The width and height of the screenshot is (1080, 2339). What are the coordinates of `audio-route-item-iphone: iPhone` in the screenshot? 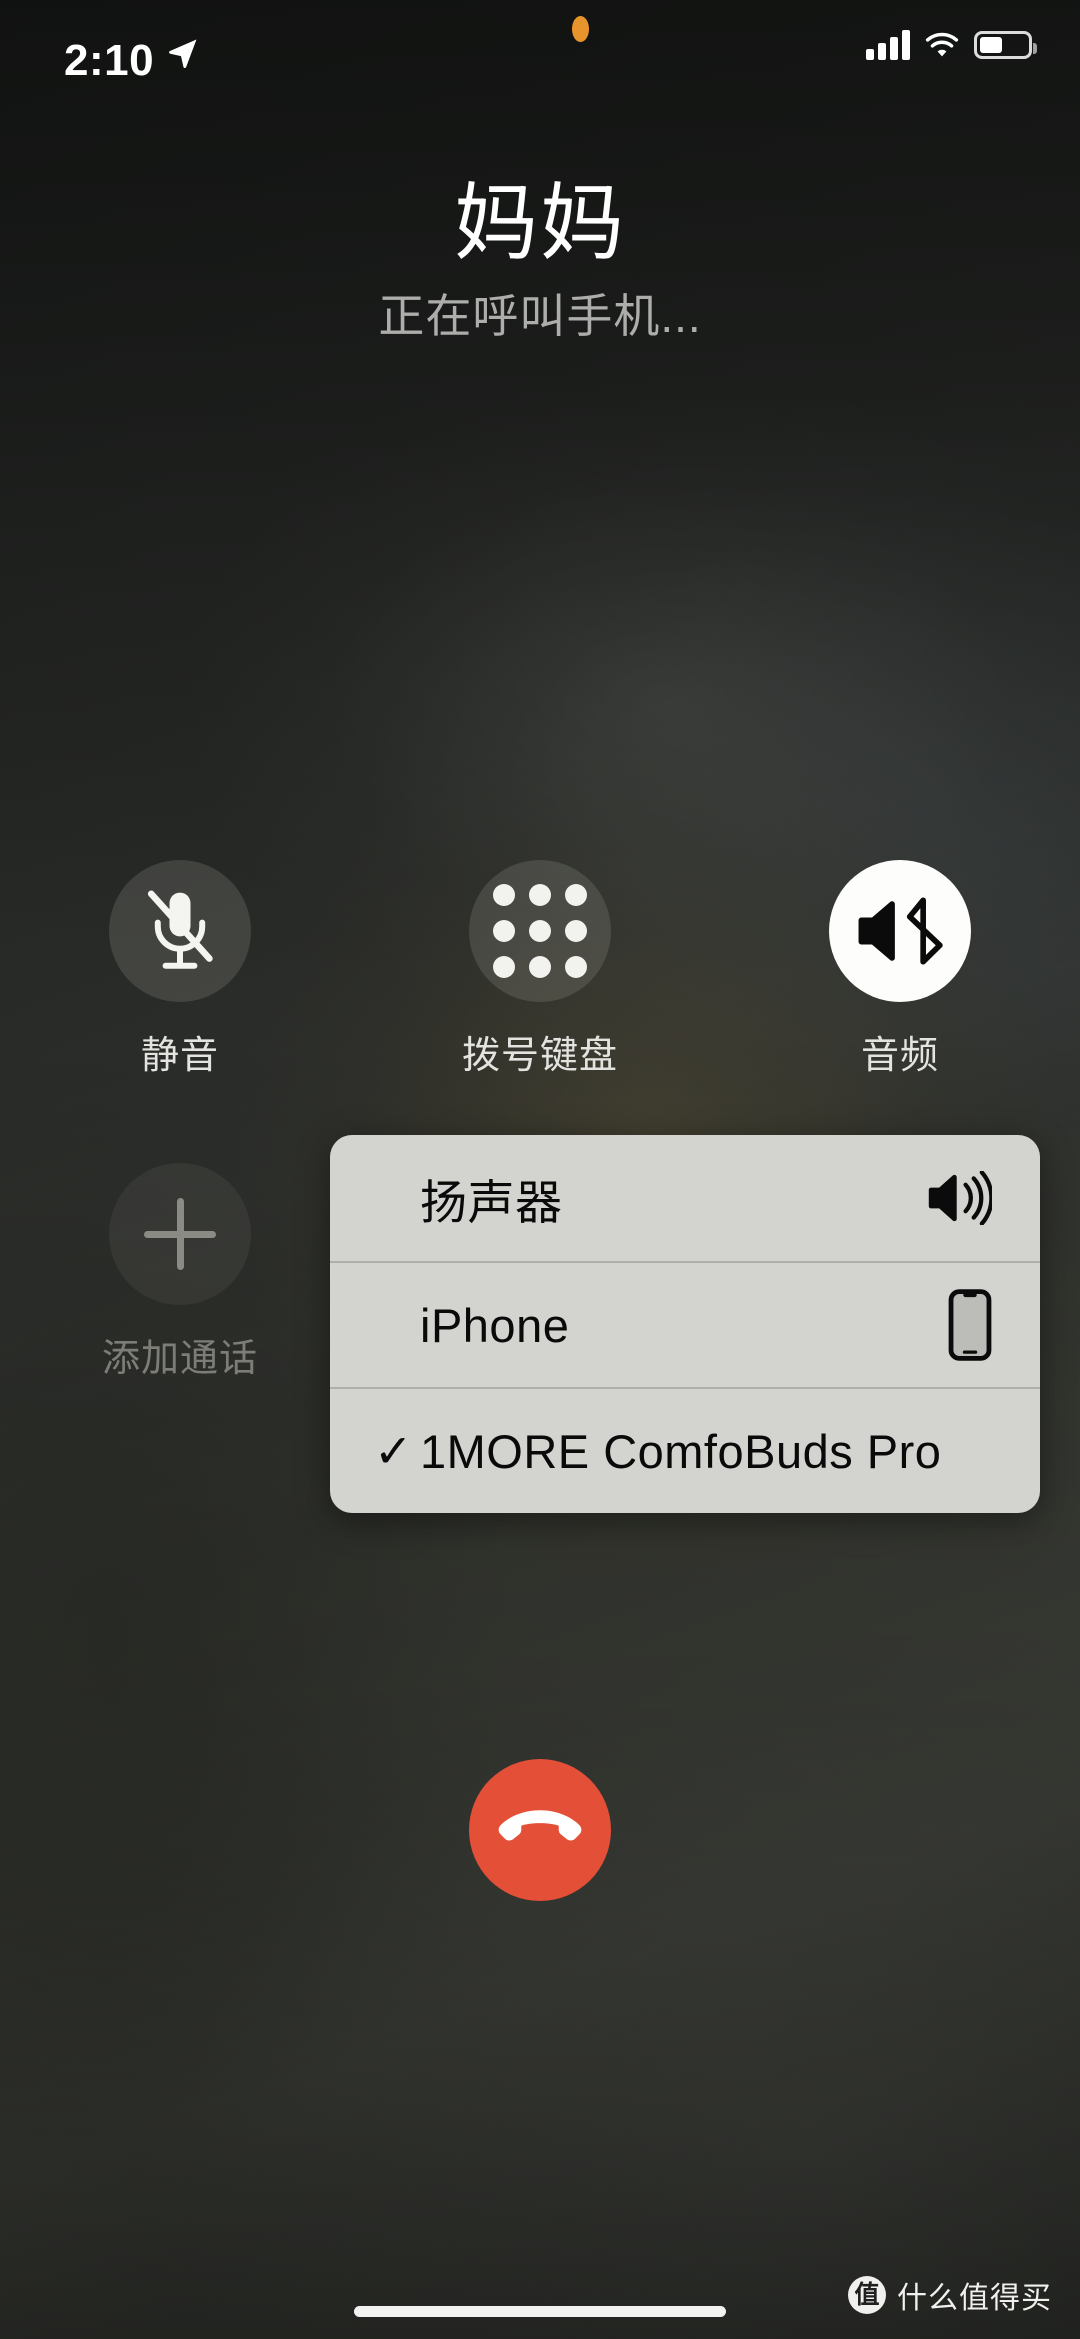 It's located at (685, 1324).